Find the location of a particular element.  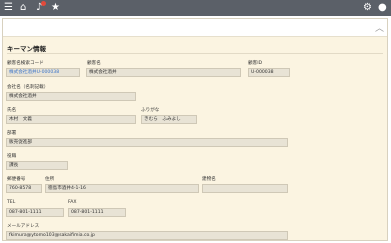

customer-name-label: 顧客名 is located at coordinates (94, 63).